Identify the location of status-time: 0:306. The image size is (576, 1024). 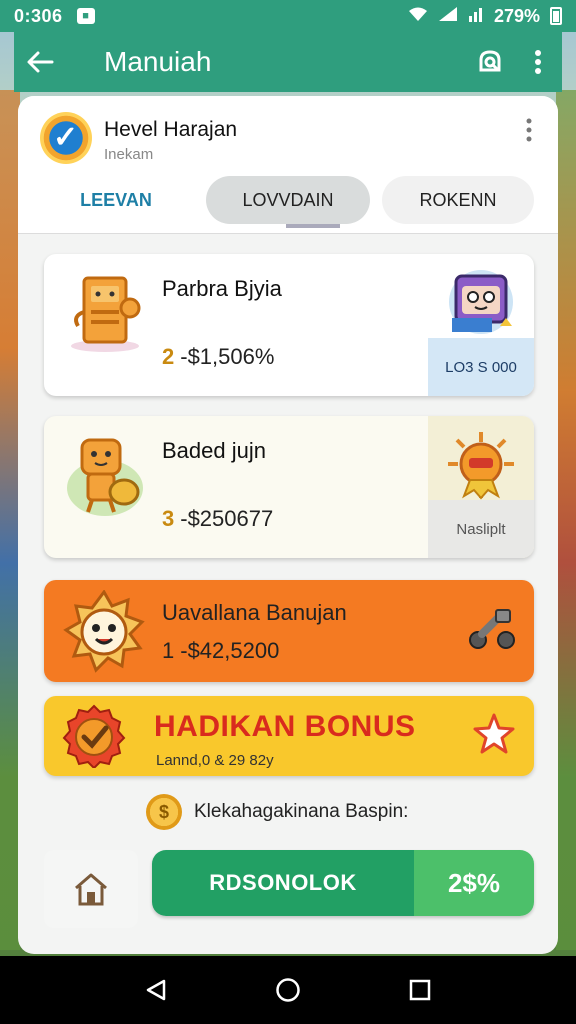
(38, 15).